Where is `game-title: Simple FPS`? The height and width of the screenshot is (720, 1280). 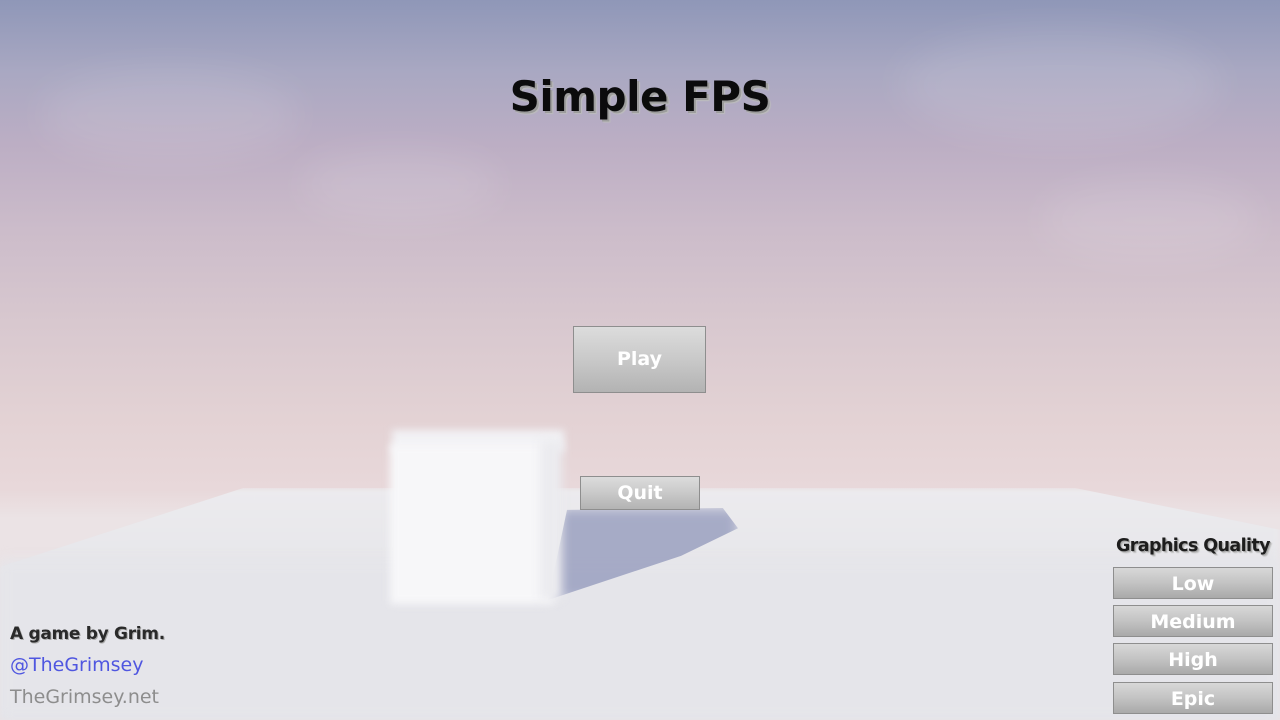
game-title: Simple FPS is located at coordinates (640, 96).